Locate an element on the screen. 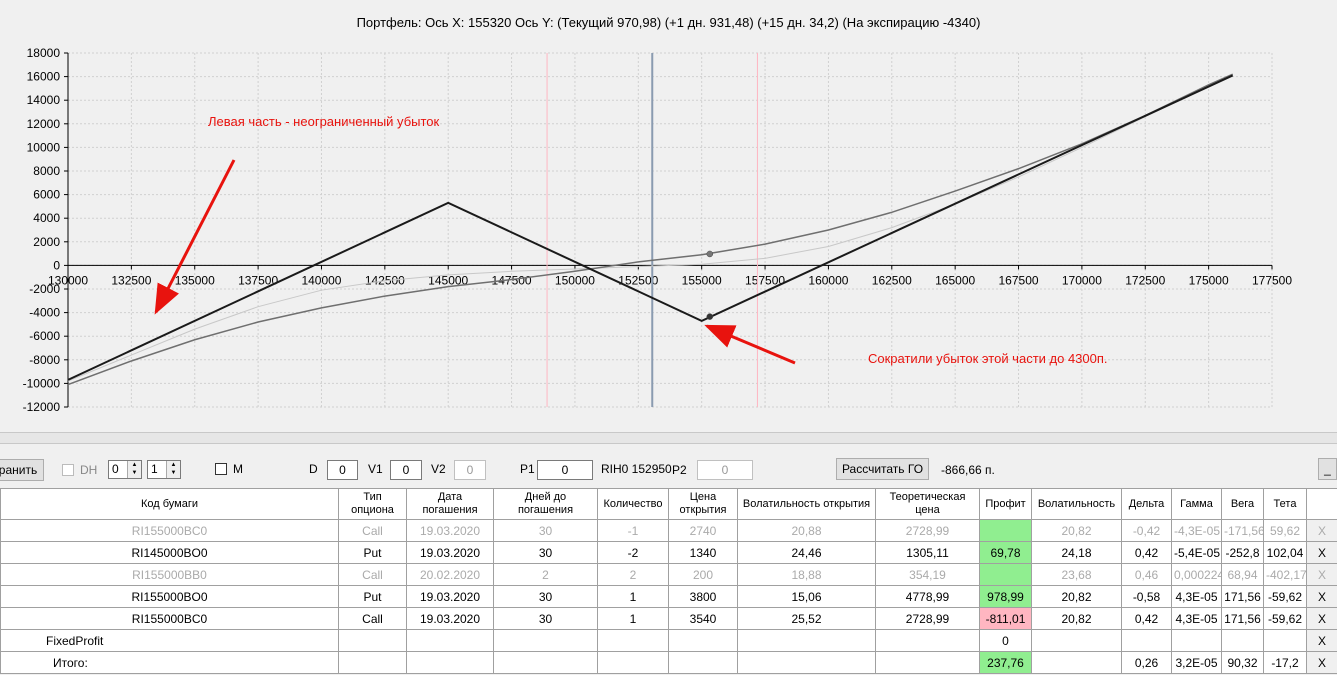  x-tick-label: 170000 is located at coordinates (1082, 280).